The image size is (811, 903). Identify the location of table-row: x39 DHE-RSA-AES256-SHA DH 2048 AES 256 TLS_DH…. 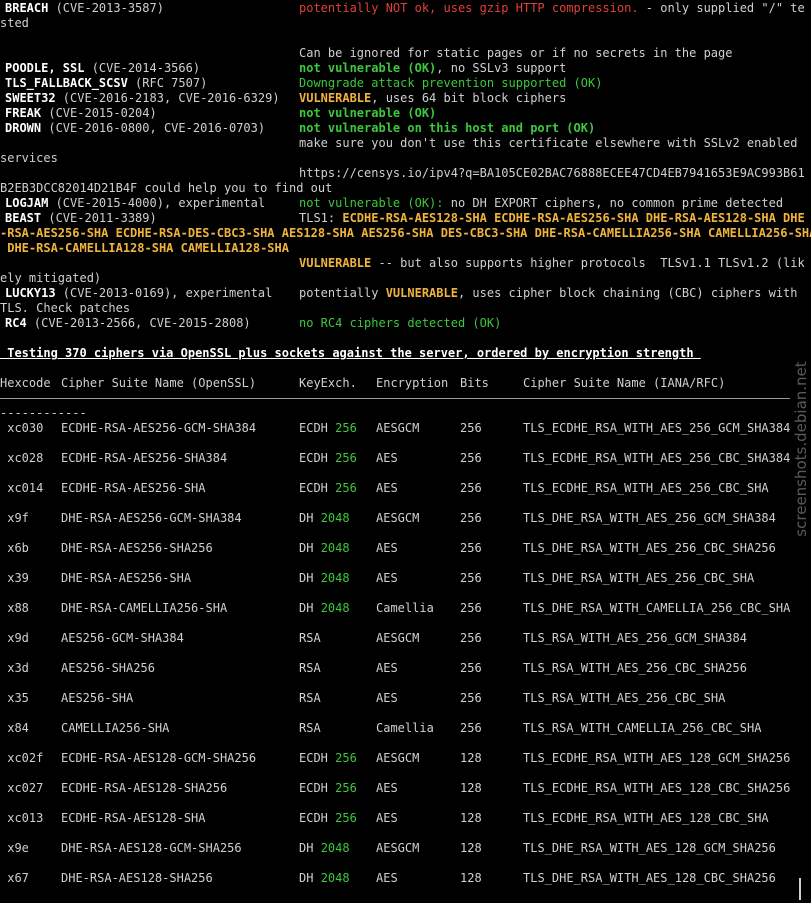
(395, 578).